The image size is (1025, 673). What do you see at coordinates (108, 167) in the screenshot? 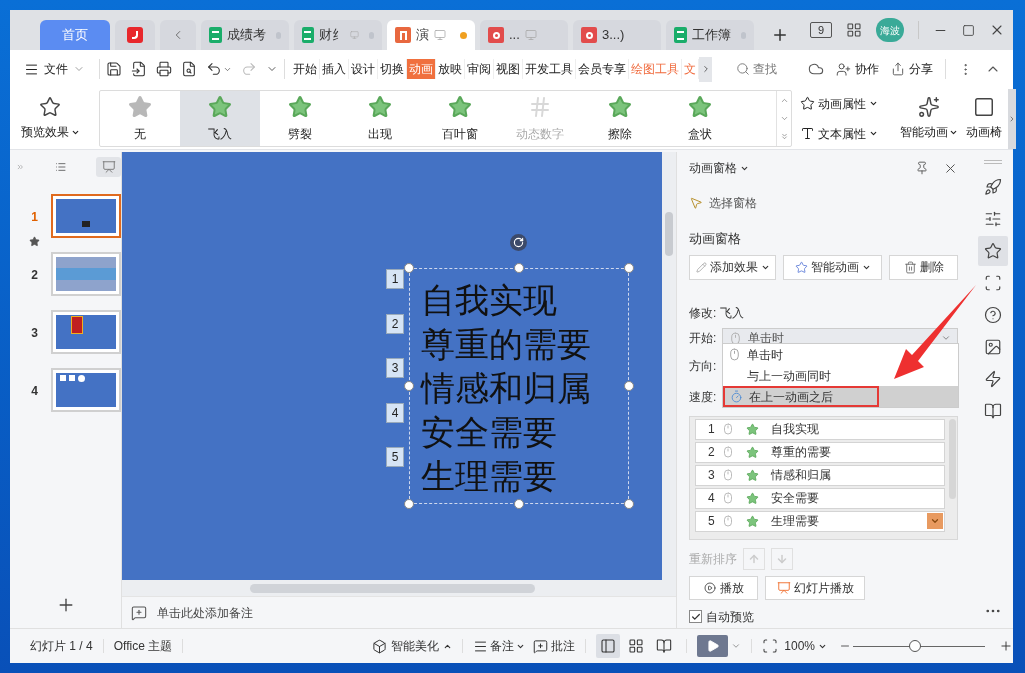
I see `slide-view-tab` at bounding box center [108, 167].